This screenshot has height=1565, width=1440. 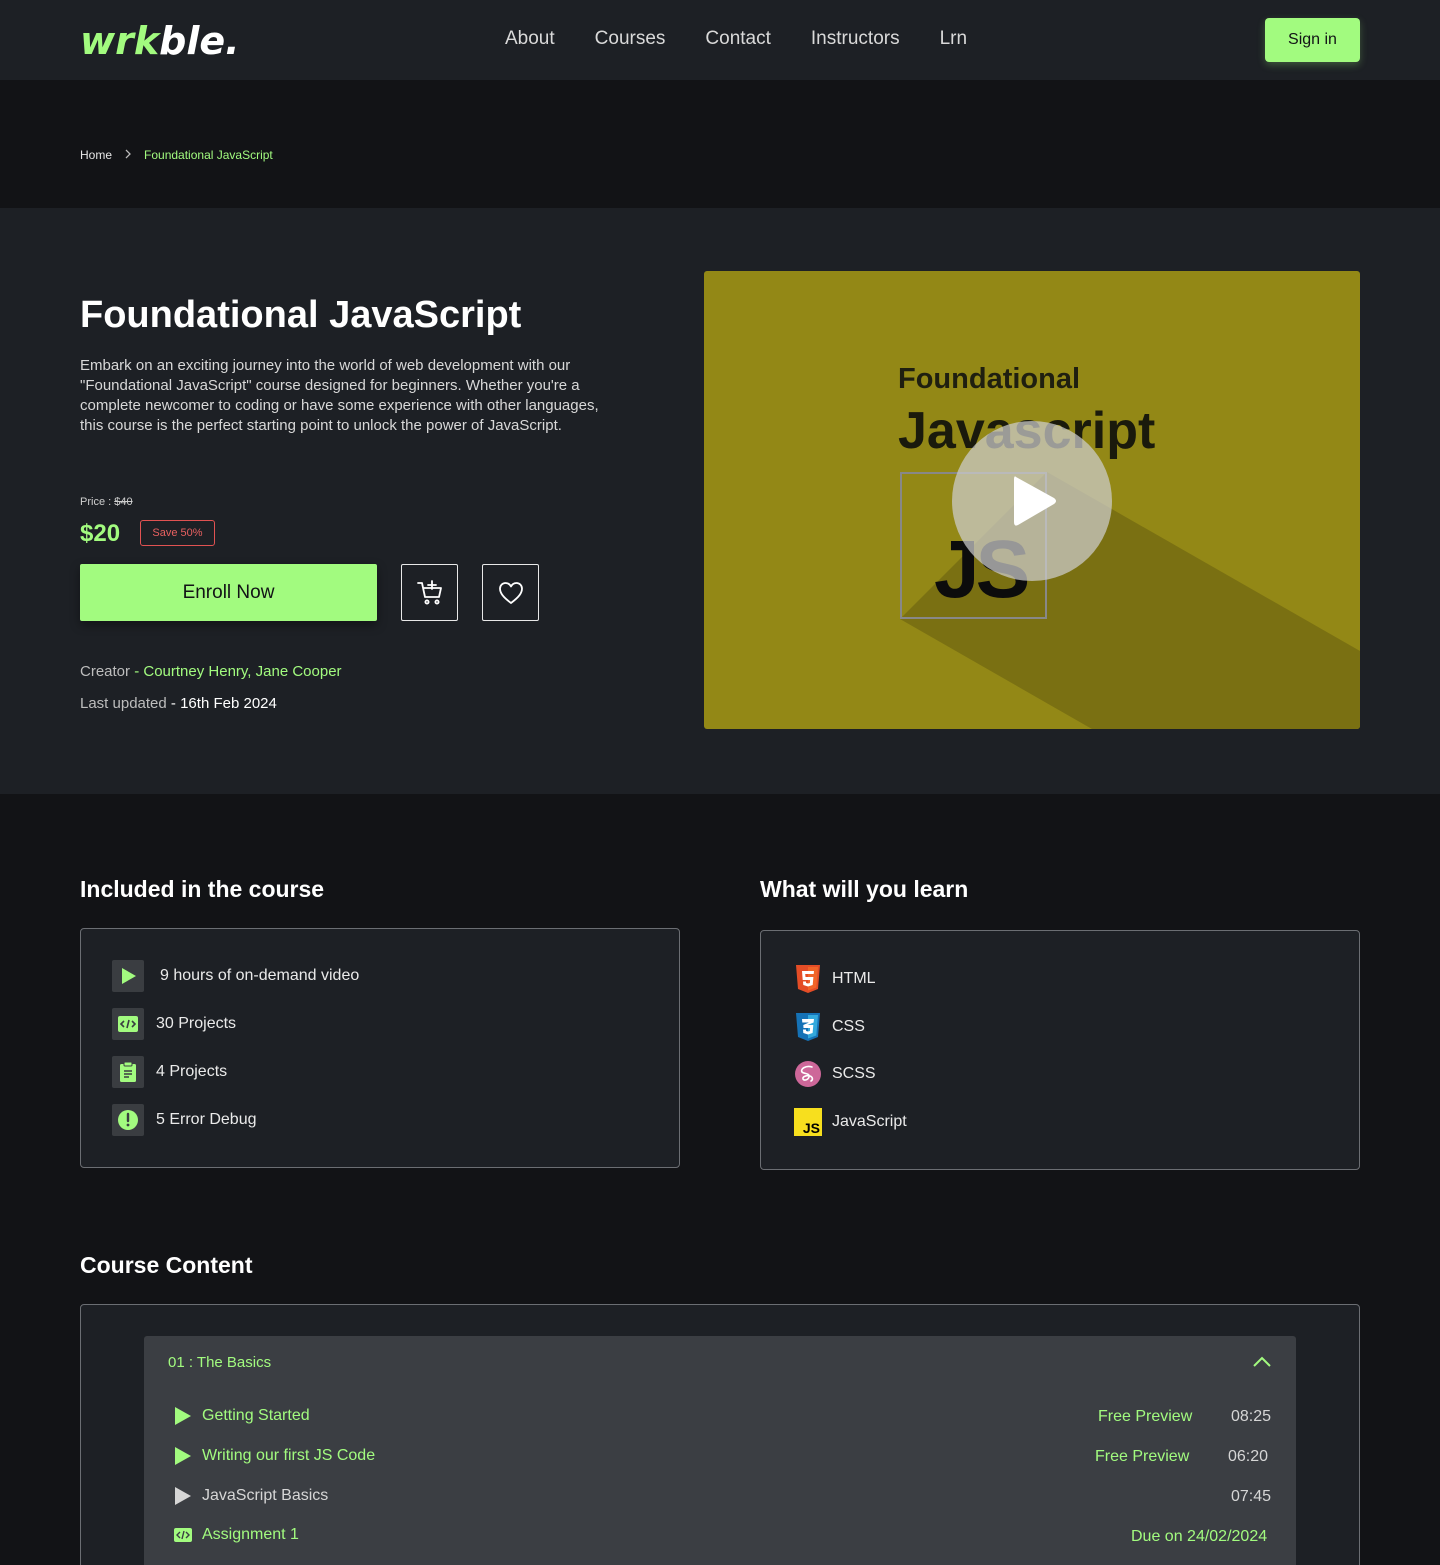 What do you see at coordinates (236, 1535) in the screenshot?
I see `lesson-row: Assignment 1` at bounding box center [236, 1535].